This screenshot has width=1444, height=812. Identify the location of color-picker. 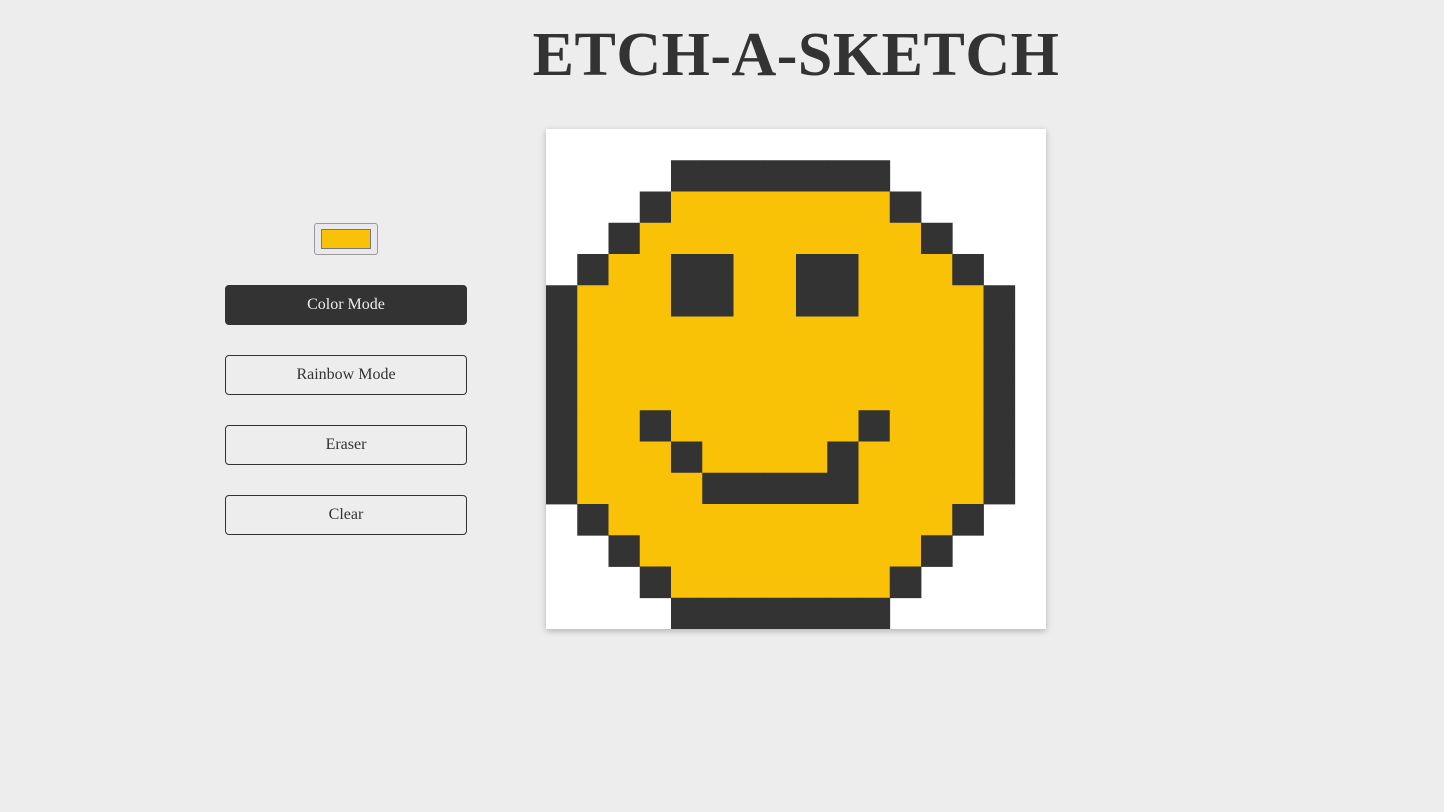
(346, 239).